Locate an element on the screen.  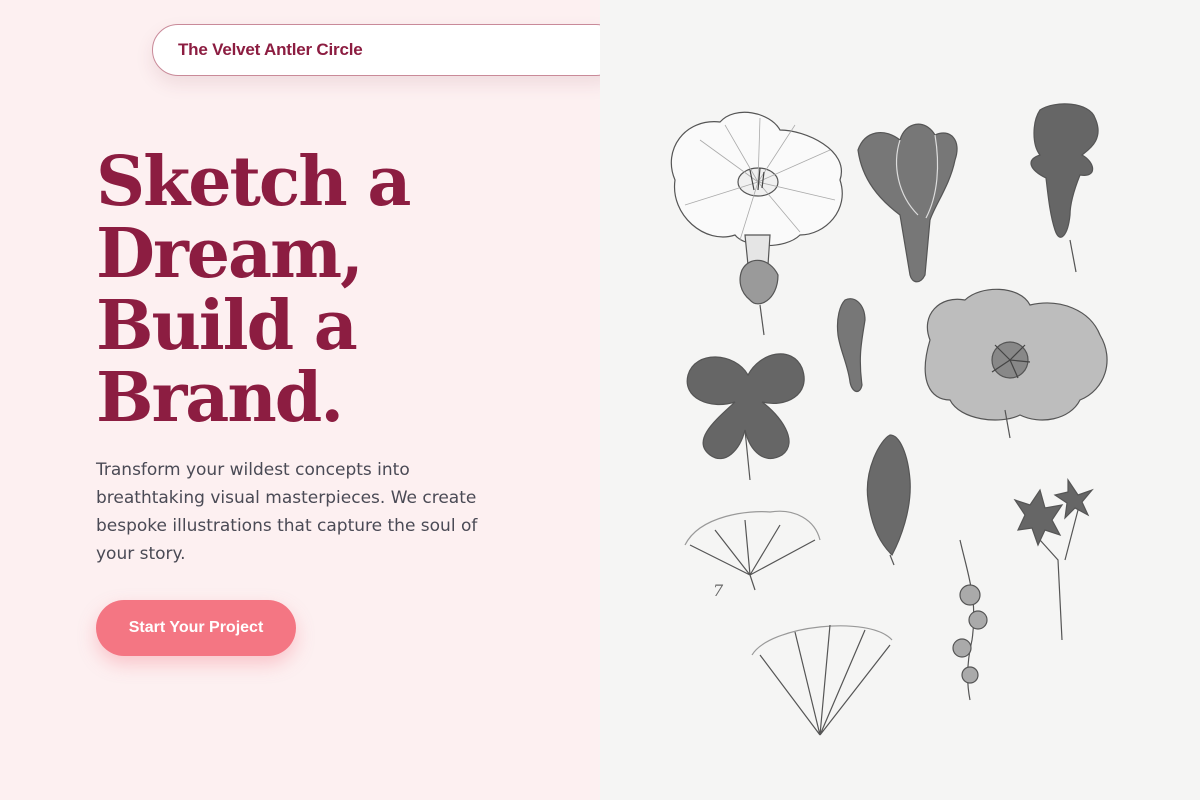
yarrow-flower-icon is located at coordinates (822, 680).